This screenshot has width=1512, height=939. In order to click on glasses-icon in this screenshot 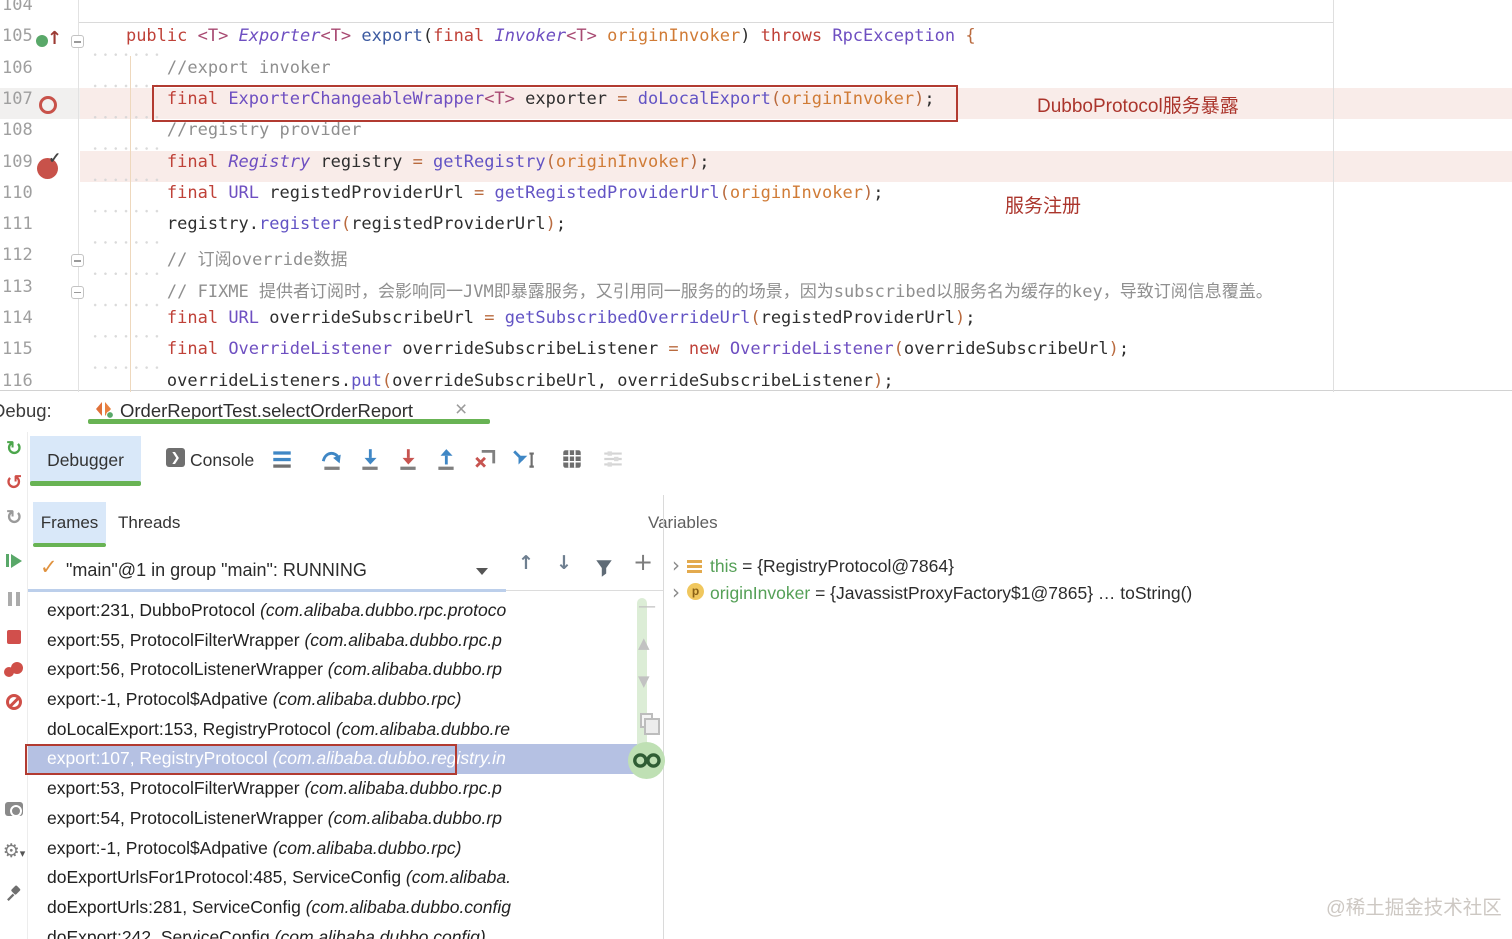, I will do `click(647, 760)`.